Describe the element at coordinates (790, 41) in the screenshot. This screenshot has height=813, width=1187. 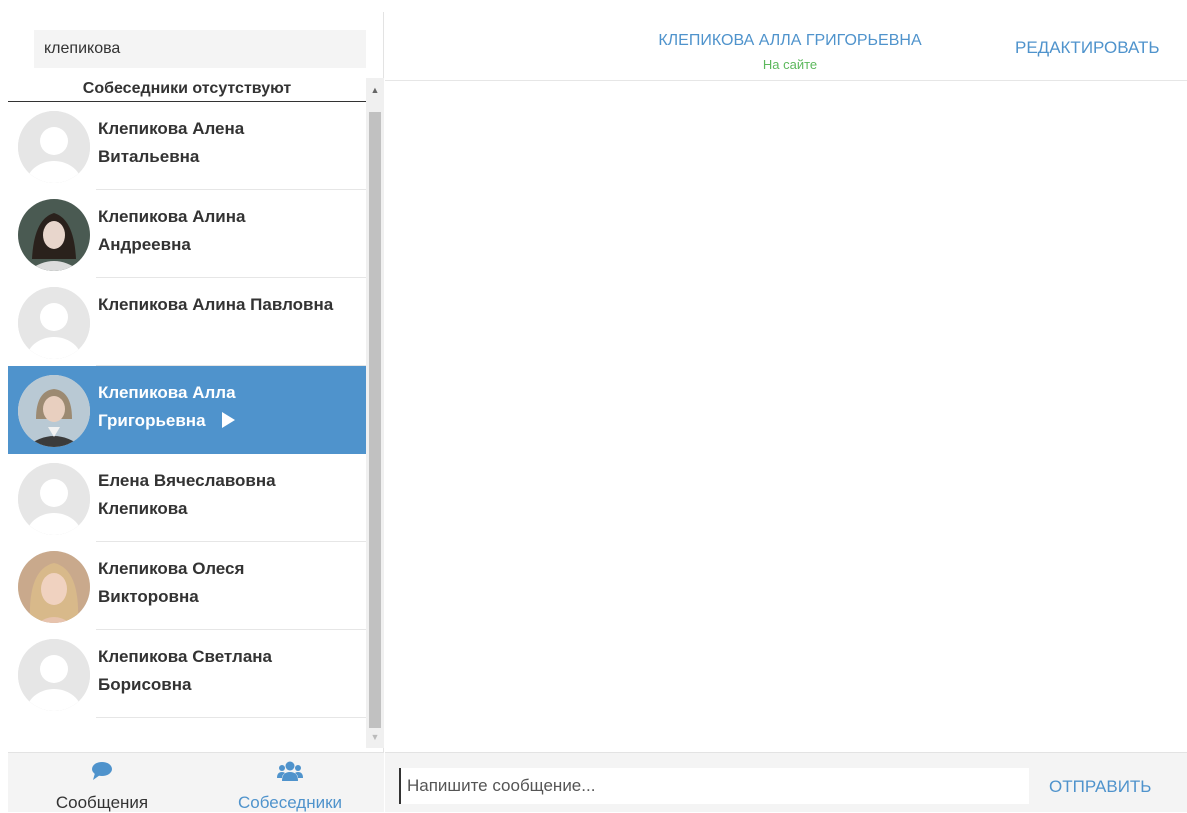
I see `chat-contact-name: КЛЕПИКОВА АЛЛА ГРИГОРЬЕВНА` at that location.